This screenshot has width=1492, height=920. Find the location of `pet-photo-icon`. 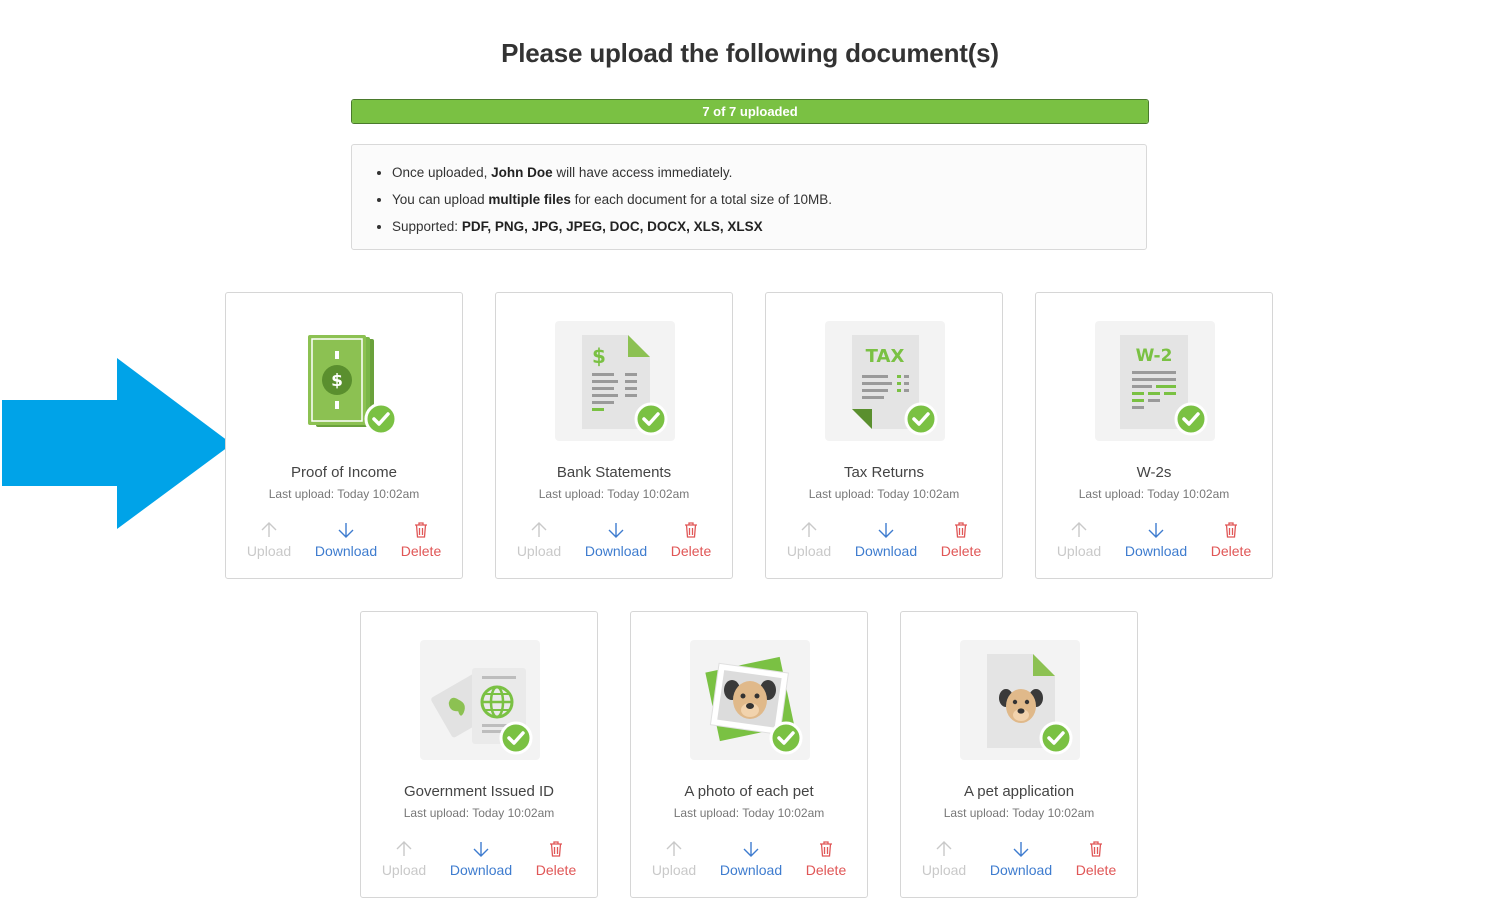

pet-photo-icon is located at coordinates (750, 700).